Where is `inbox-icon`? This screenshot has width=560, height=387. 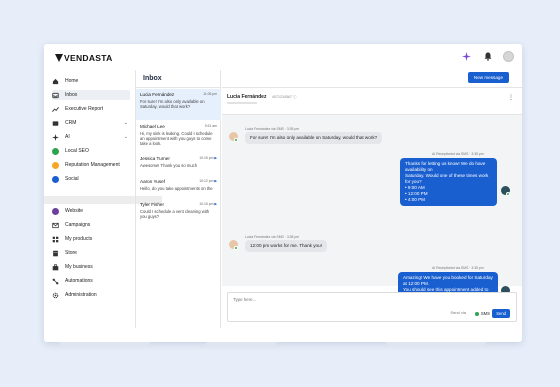 inbox-icon is located at coordinates (55, 95).